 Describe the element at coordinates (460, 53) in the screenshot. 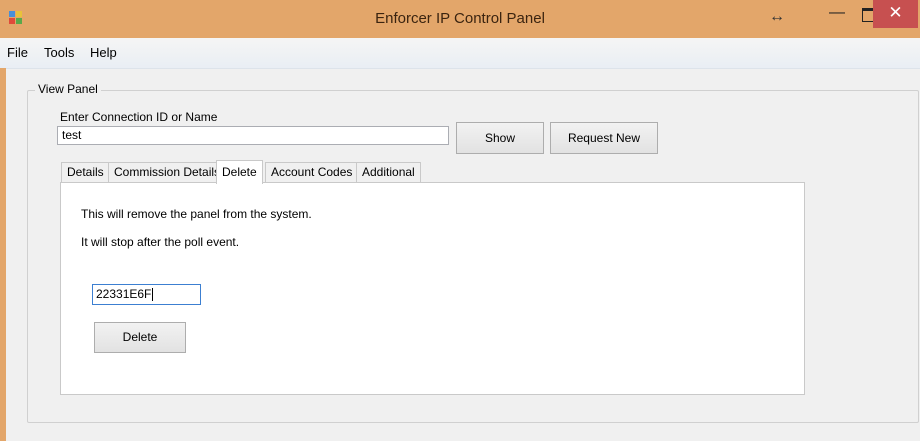

I see `menu-bar: File Tools Help` at that location.